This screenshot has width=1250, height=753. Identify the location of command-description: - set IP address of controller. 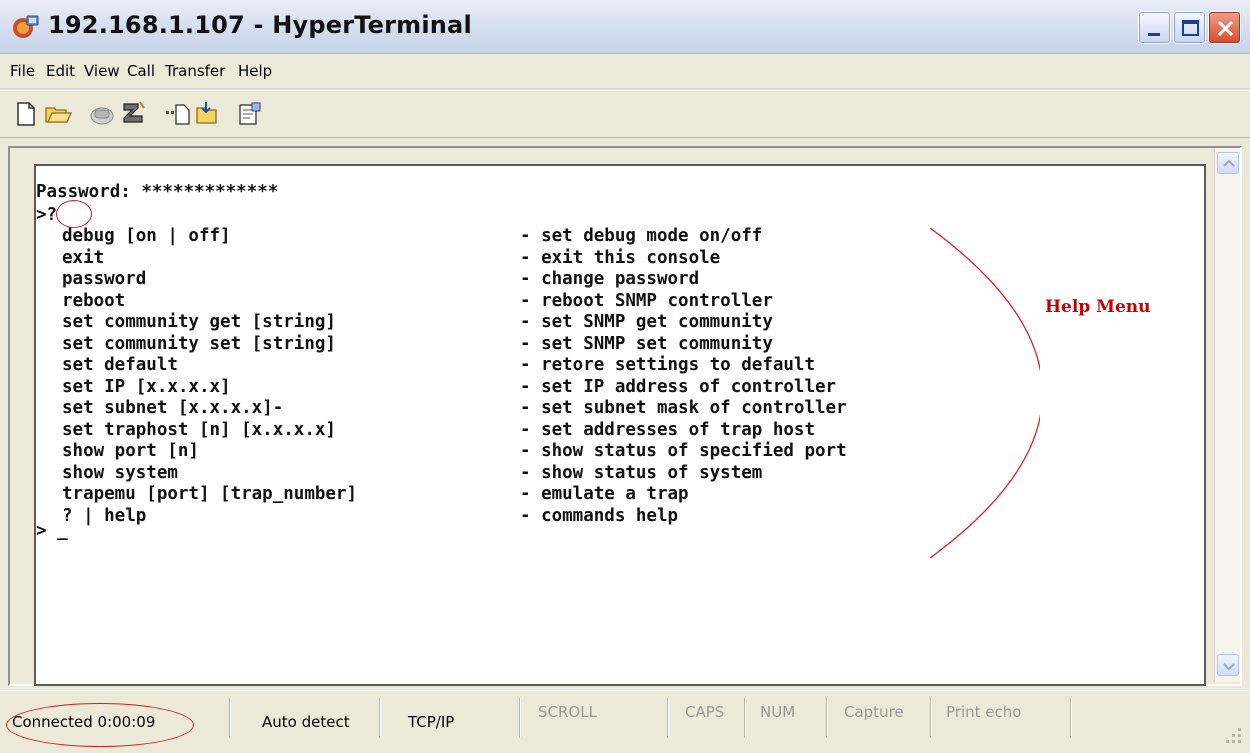
(678, 386).